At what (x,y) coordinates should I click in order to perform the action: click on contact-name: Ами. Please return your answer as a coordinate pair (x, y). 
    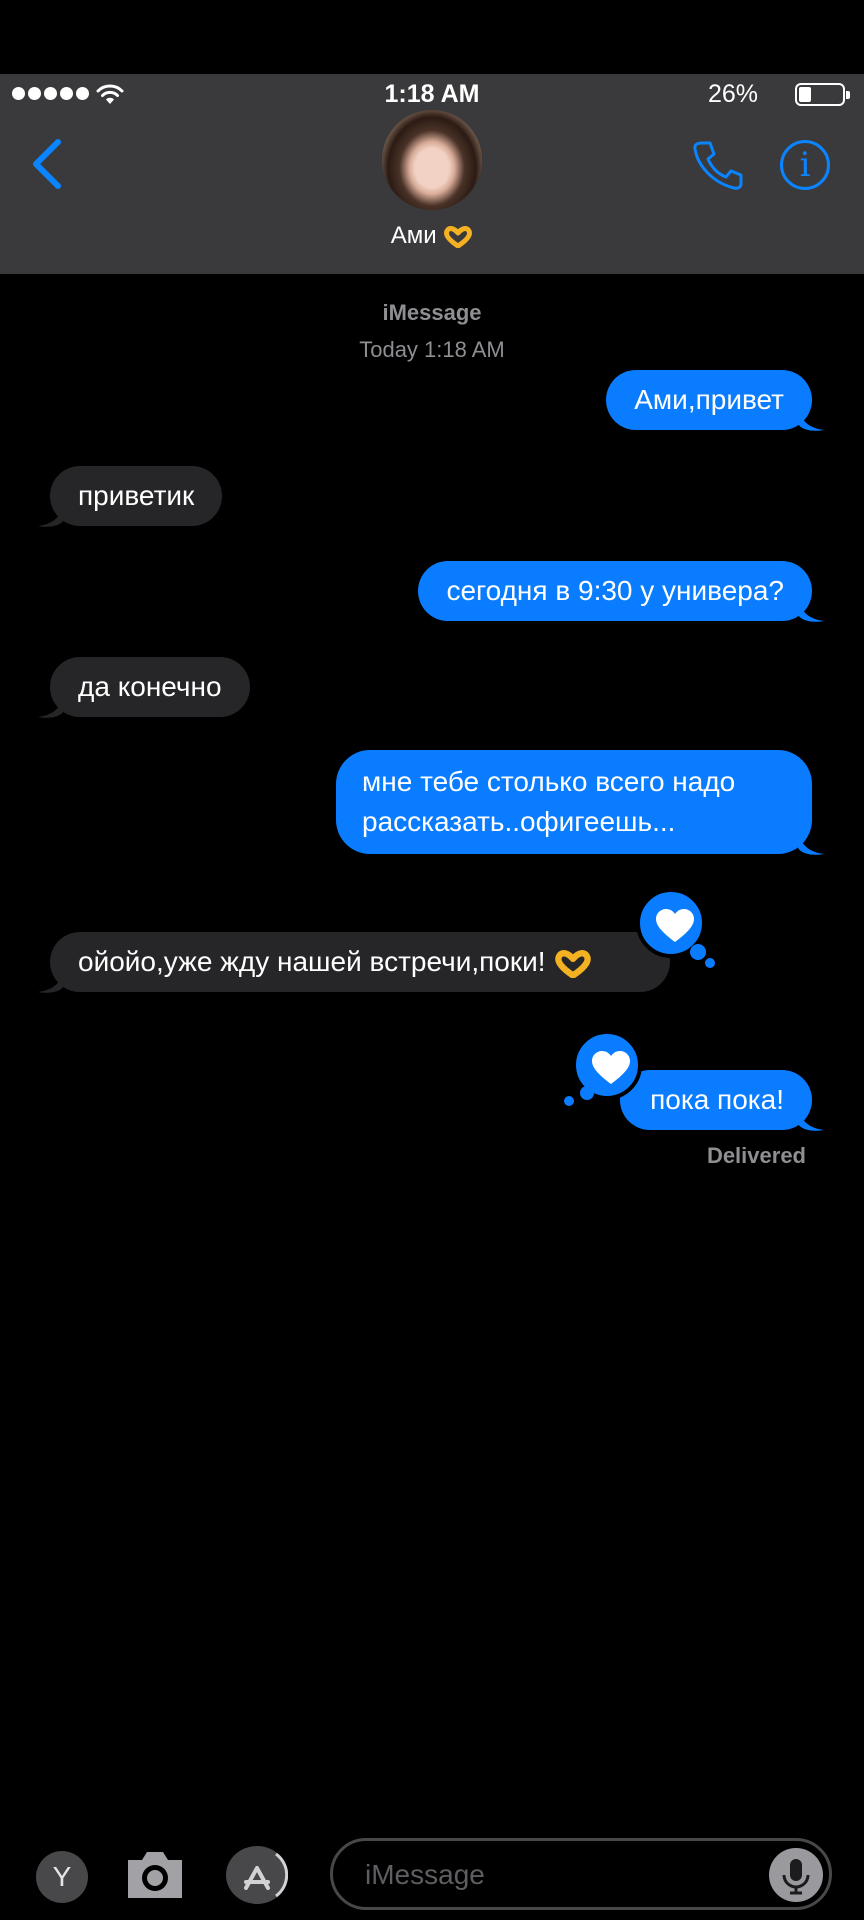
    Looking at the image, I should click on (432, 236).